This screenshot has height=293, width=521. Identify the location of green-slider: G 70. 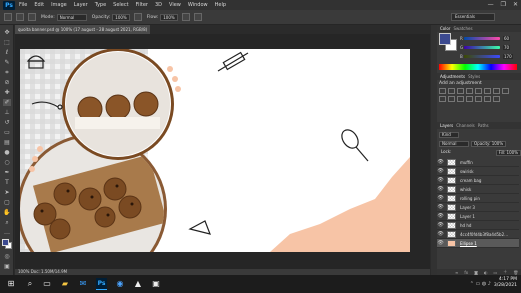
(488, 47).